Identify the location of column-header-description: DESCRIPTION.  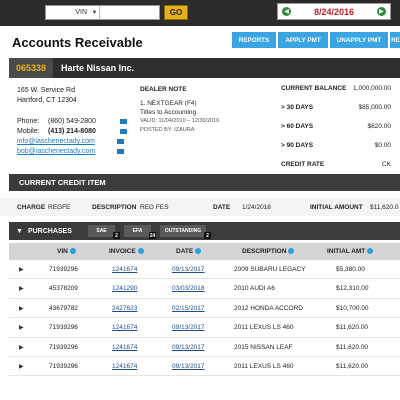
(268, 251).